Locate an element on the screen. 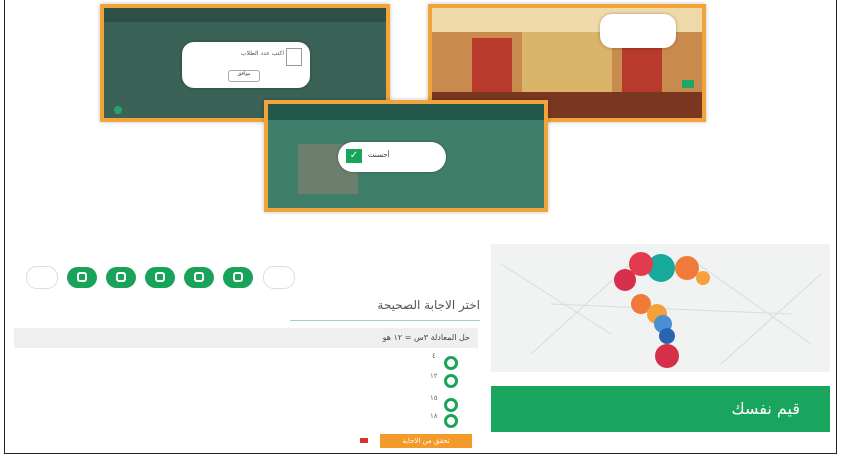  feedback-text: أحسنت is located at coordinates (379, 155).